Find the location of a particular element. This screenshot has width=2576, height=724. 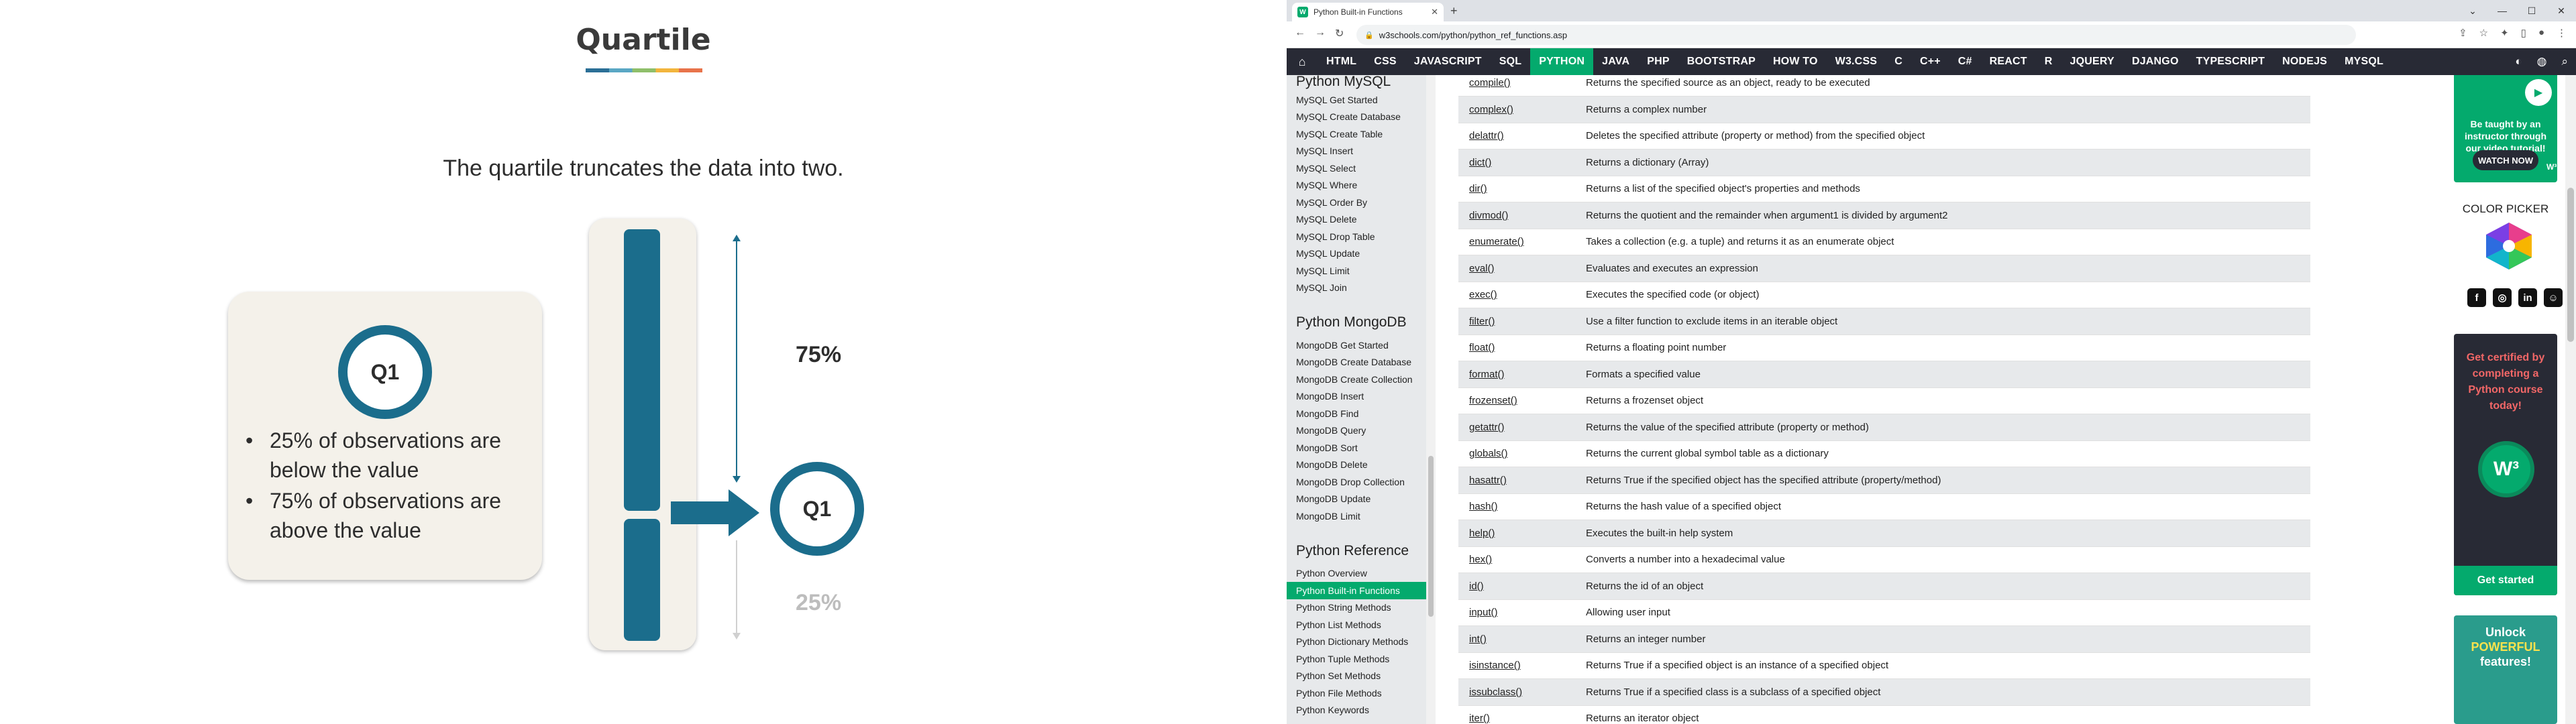

sidebar-item: MySQL Insert is located at coordinates (1356, 151).